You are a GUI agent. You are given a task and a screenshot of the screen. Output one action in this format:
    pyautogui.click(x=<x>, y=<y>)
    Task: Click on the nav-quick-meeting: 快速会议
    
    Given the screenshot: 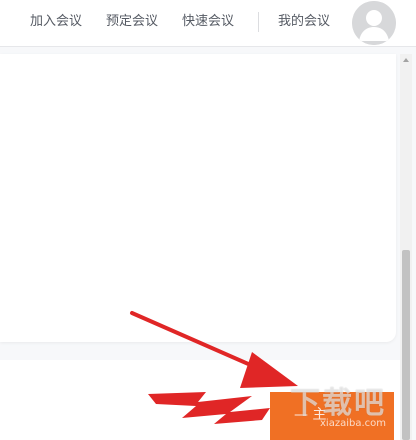 What is the action you would take?
    pyautogui.click(x=208, y=22)
    